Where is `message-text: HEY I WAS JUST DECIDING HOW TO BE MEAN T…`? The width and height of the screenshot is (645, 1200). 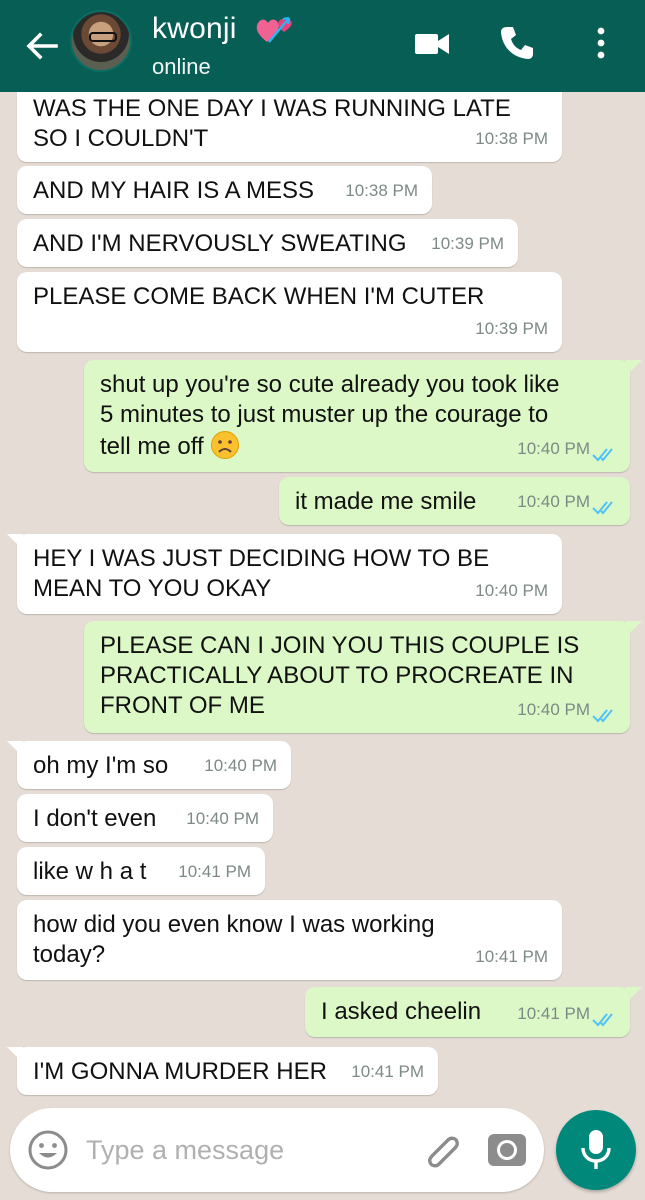 message-text: HEY I WAS JUST DECIDING HOW TO BE MEAN T… is located at coordinates (261, 573).